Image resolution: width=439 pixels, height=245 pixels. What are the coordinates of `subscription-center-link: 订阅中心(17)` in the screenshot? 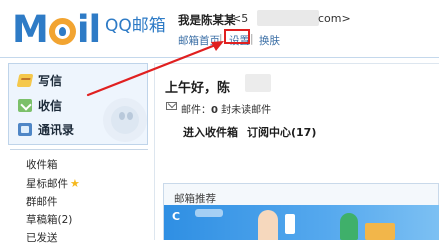 It's located at (281, 132).